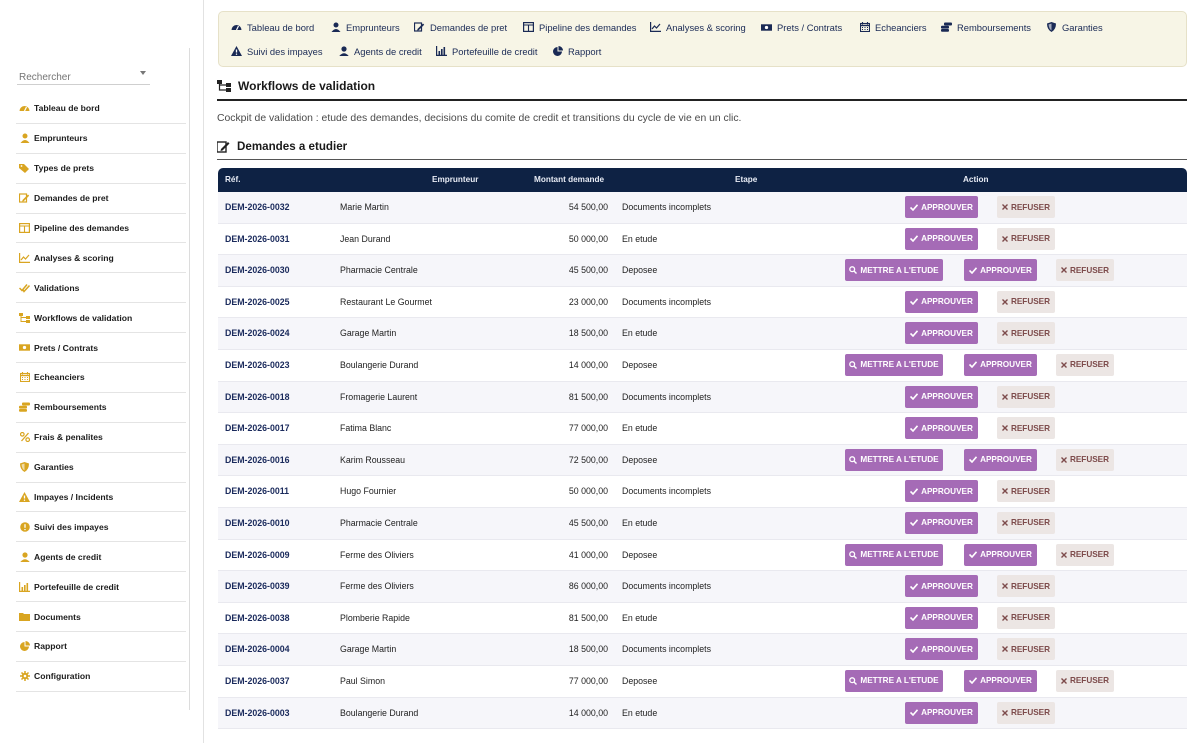 The height and width of the screenshot is (743, 1200). Describe the element at coordinates (101, 647) in the screenshot. I see `sidebar-item-rapport: Rapport` at that location.